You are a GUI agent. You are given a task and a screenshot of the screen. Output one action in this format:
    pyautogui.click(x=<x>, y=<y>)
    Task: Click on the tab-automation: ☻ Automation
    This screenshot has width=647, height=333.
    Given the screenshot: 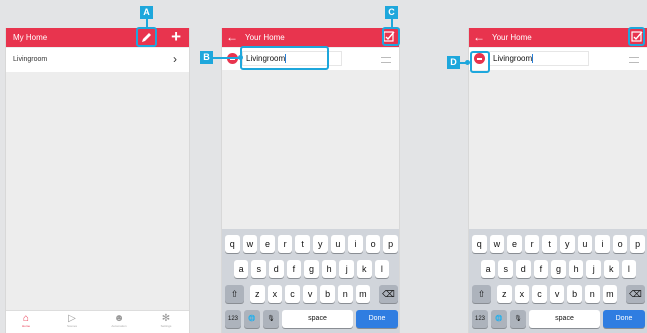 What is the action you would take?
    pyautogui.click(x=119, y=323)
    